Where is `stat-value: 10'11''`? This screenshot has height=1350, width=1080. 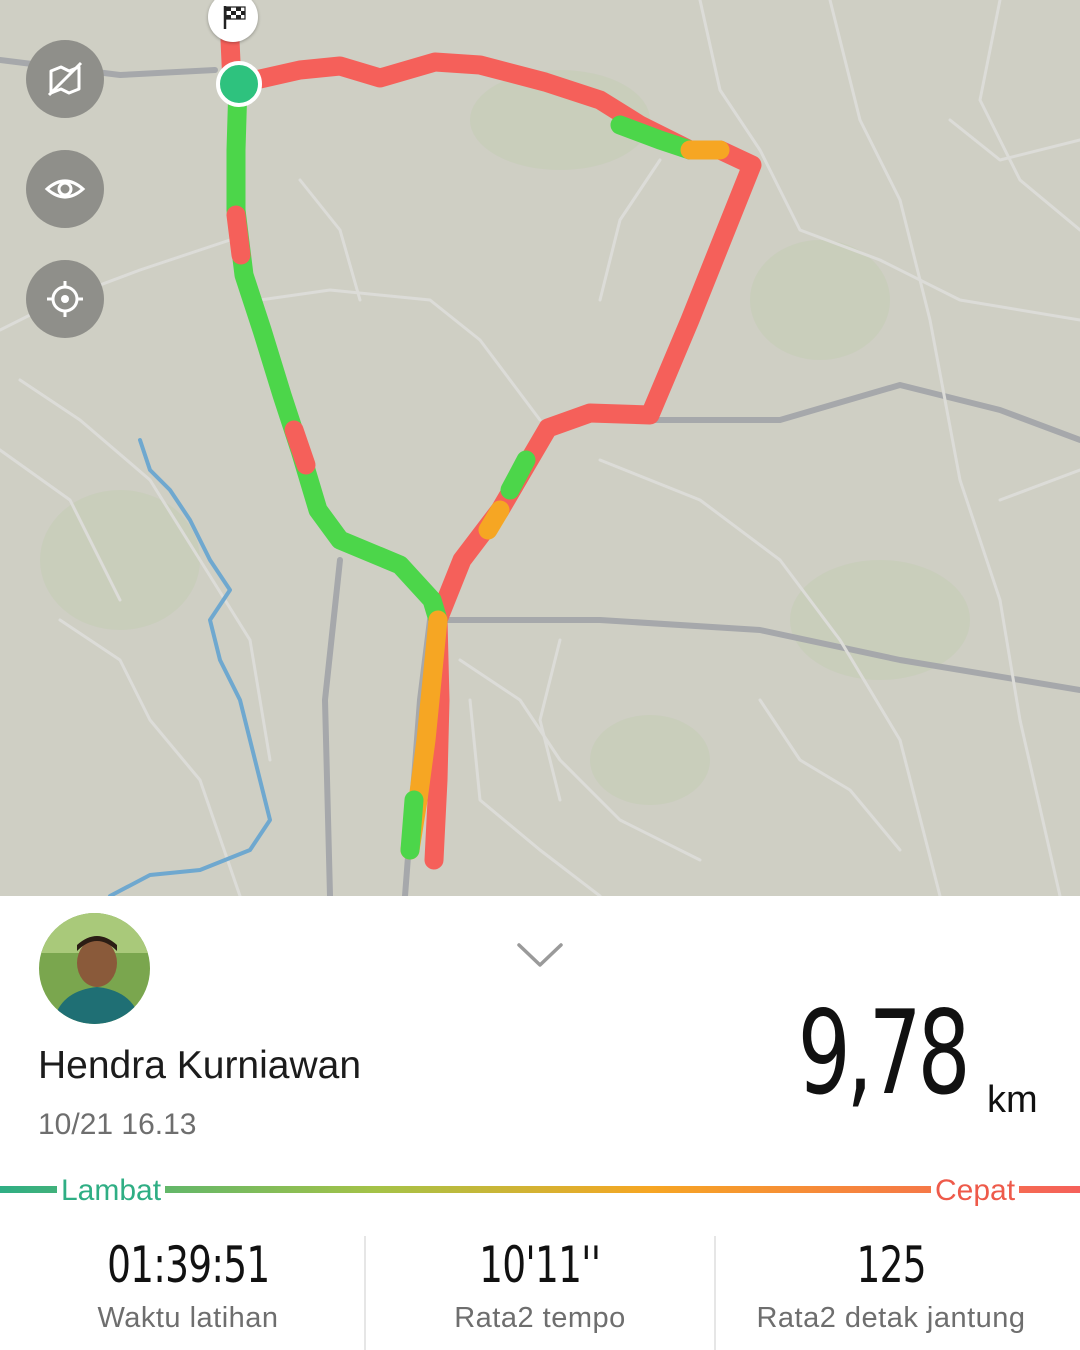
stat-value: 10'11'' is located at coordinates (540, 1265).